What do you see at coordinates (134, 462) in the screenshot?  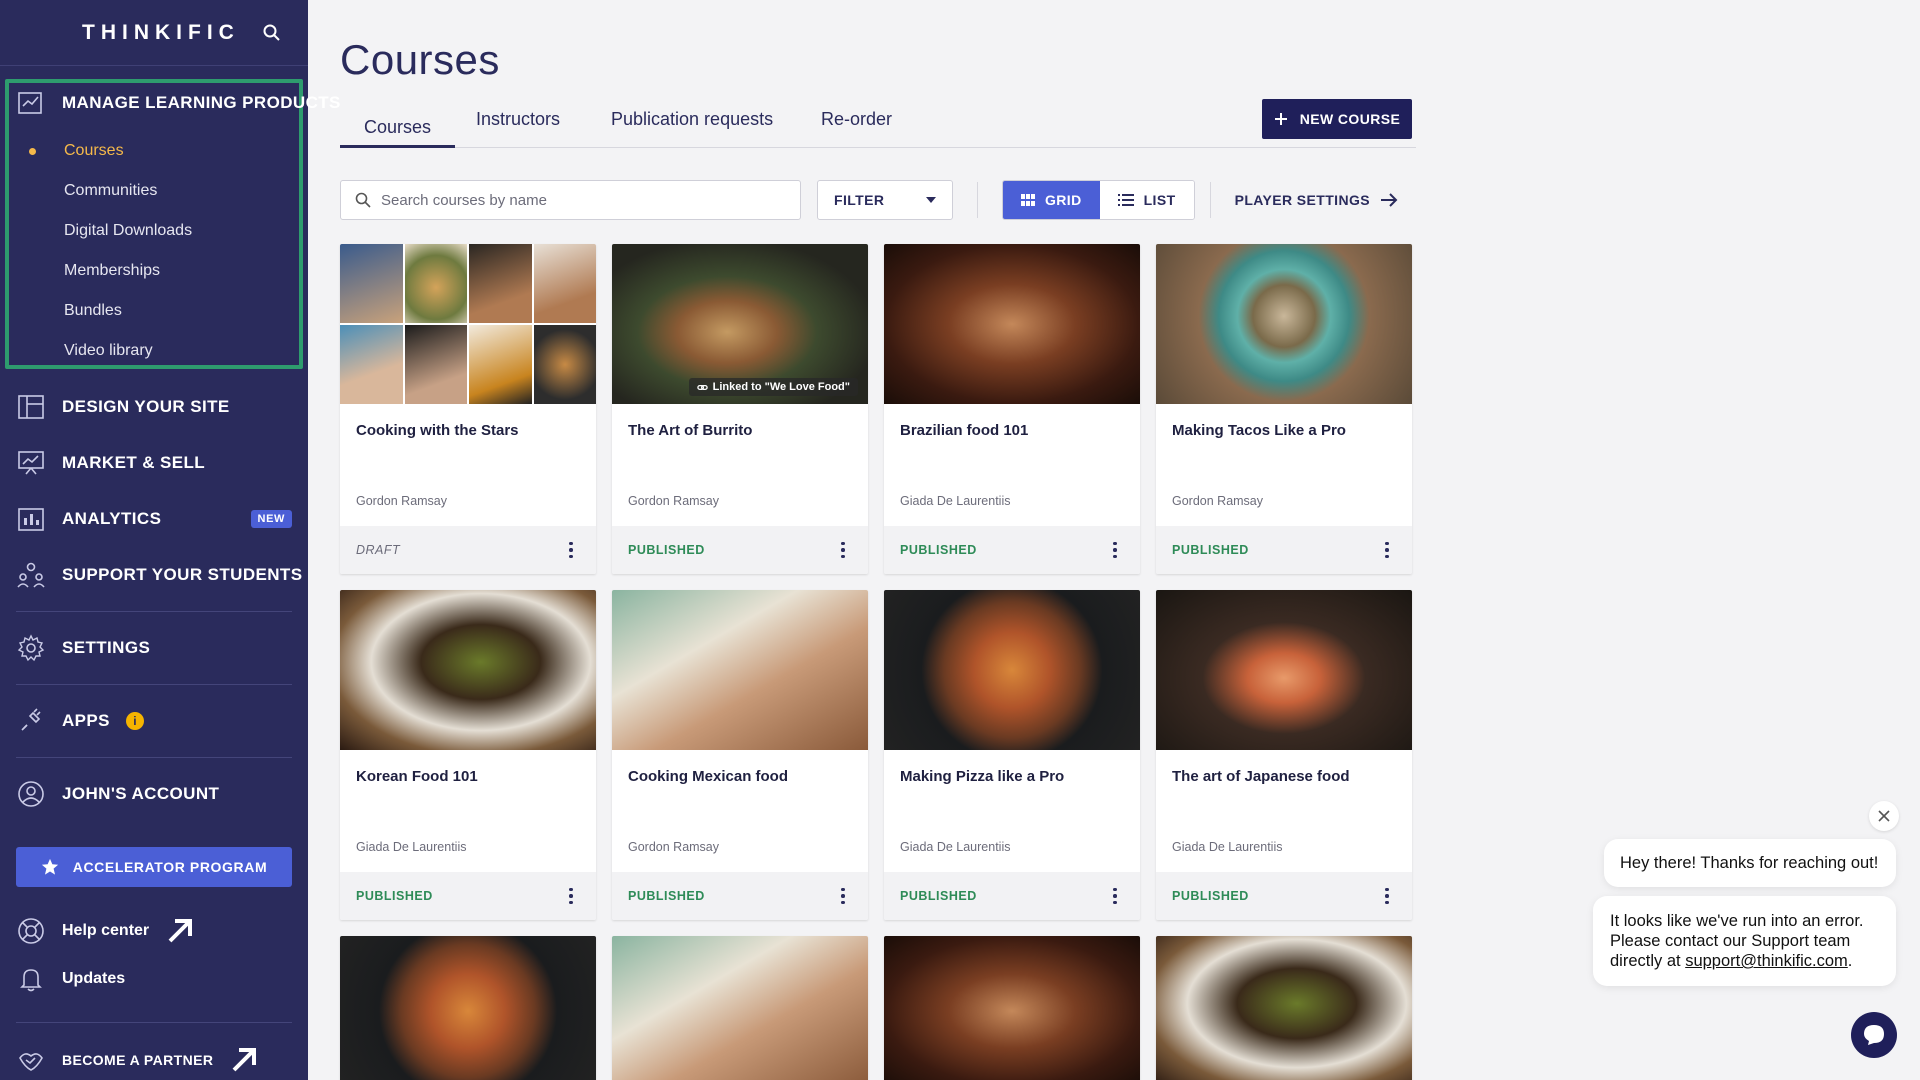 I see `nav-market-label: MARKET & SELL` at bounding box center [134, 462].